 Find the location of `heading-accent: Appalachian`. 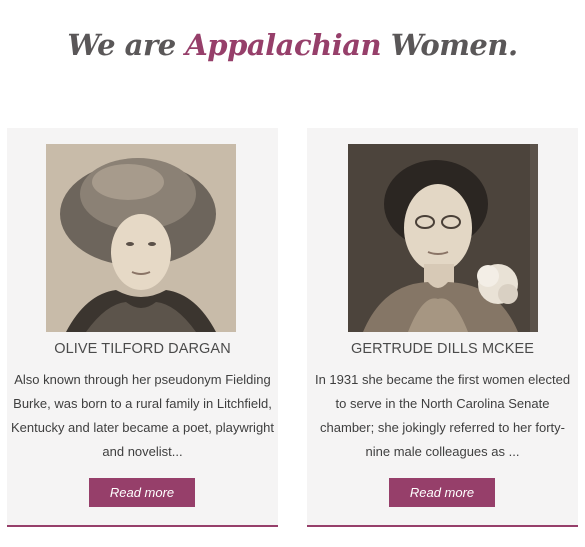

heading-accent: Appalachian is located at coordinates (283, 45).